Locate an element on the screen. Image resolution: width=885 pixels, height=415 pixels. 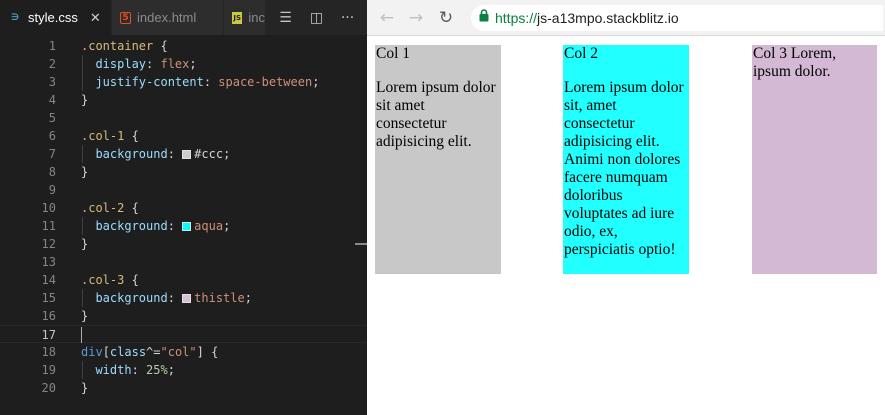
tab-style-css: ∋ style.css ✕ is located at coordinates (56, 17).